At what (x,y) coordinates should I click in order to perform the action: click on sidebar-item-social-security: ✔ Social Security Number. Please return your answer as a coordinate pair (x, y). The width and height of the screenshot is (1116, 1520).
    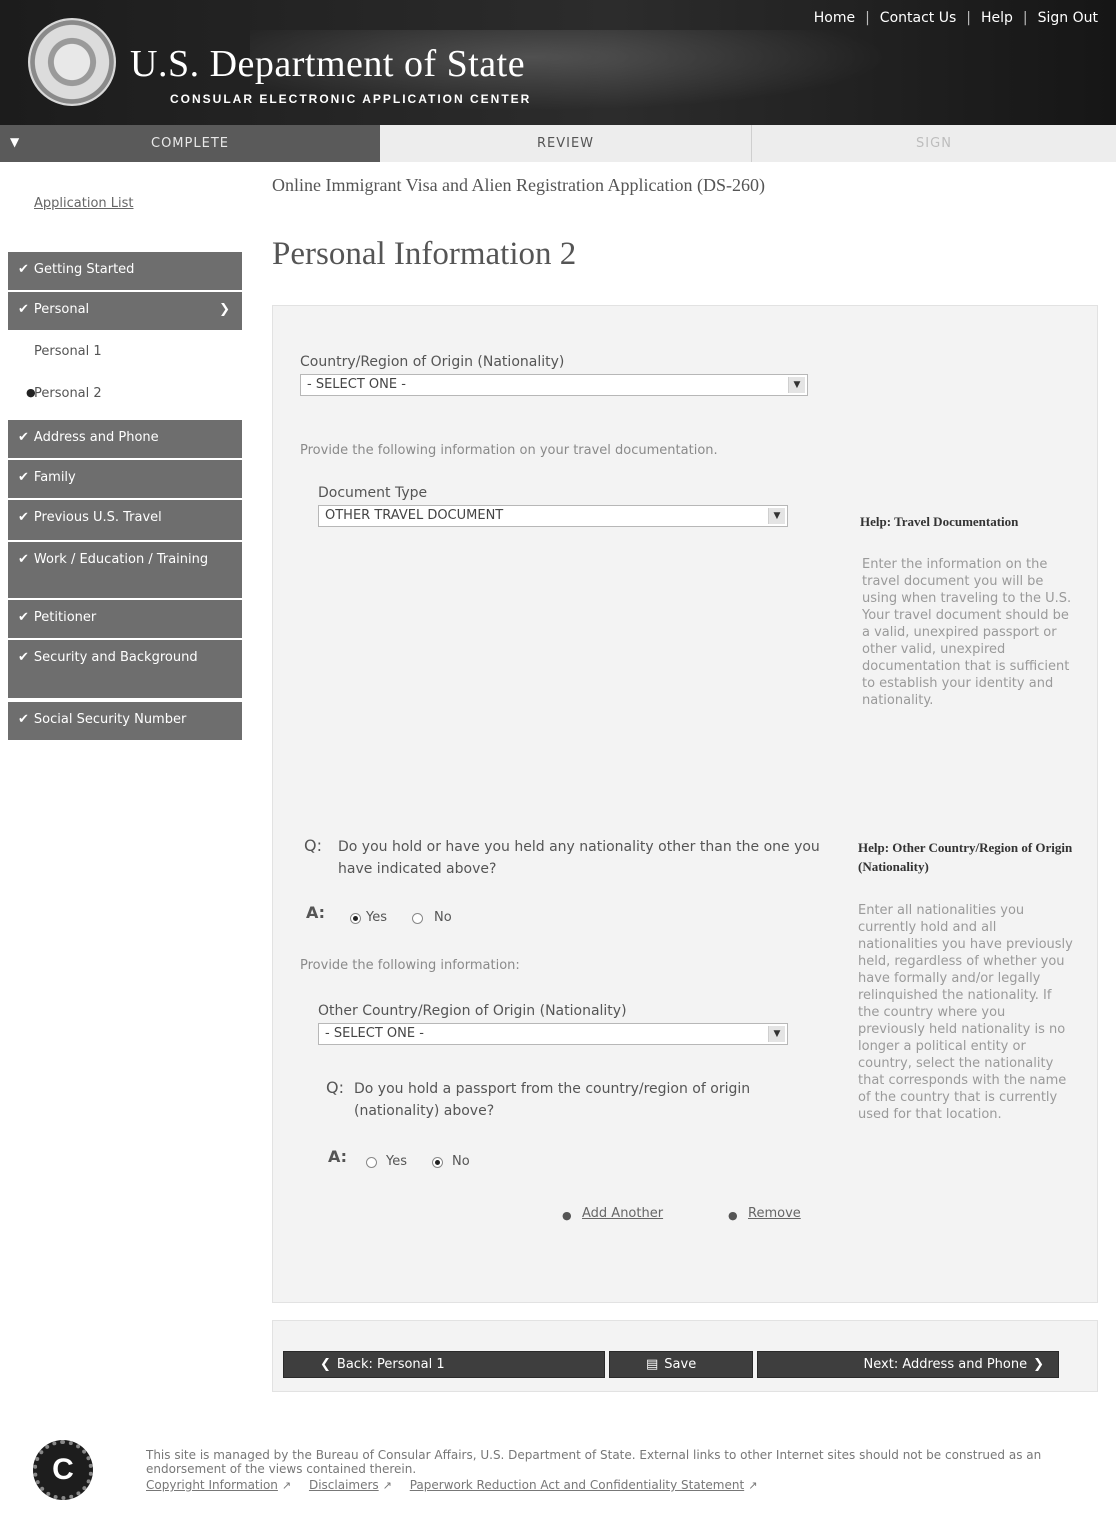
    Looking at the image, I should click on (125, 721).